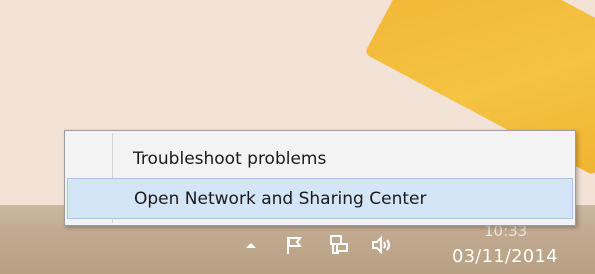 The width and height of the screenshot is (595, 274). Describe the element at coordinates (230, 158) in the screenshot. I see `menu-item-label: Troubleshoot problems` at that location.